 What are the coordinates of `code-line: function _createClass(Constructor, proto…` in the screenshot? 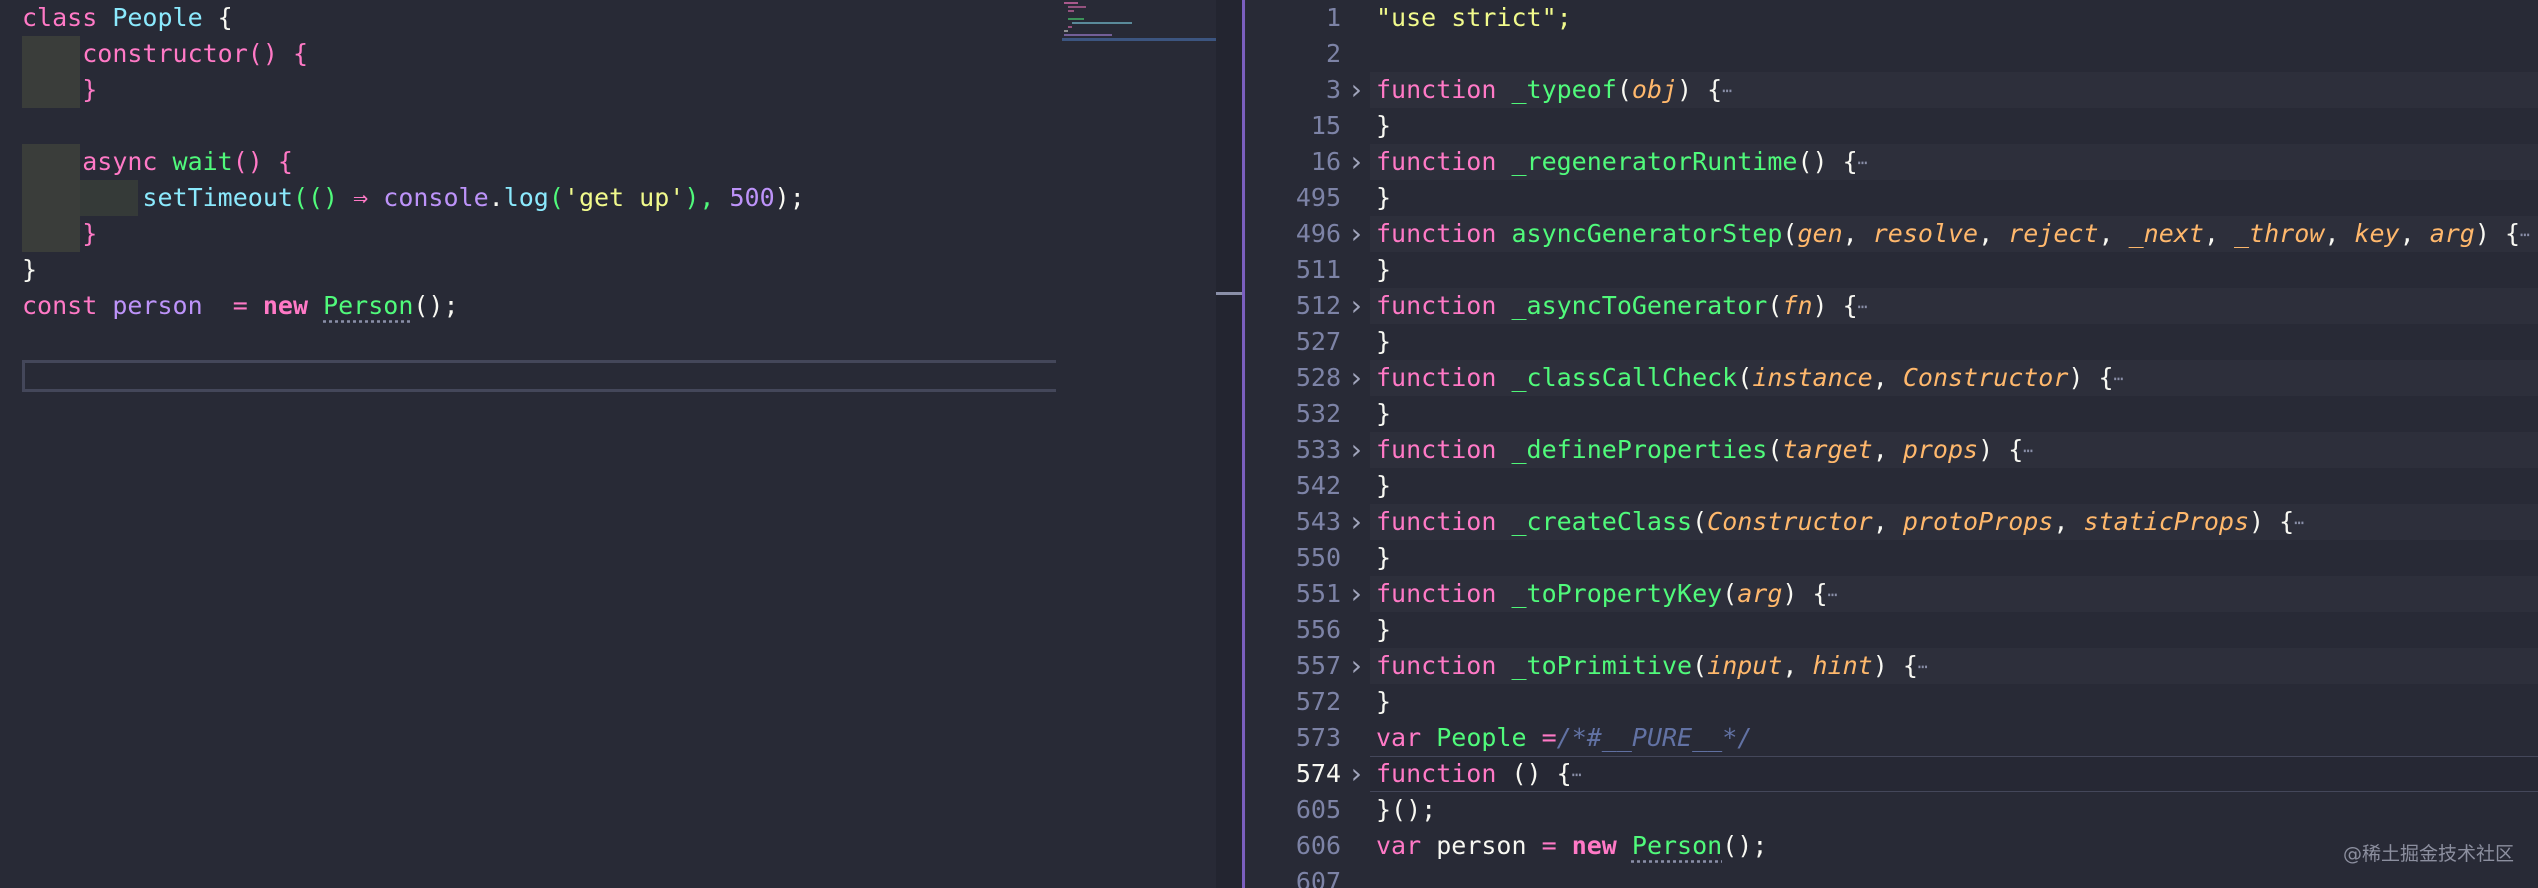 It's located at (1840, 522).